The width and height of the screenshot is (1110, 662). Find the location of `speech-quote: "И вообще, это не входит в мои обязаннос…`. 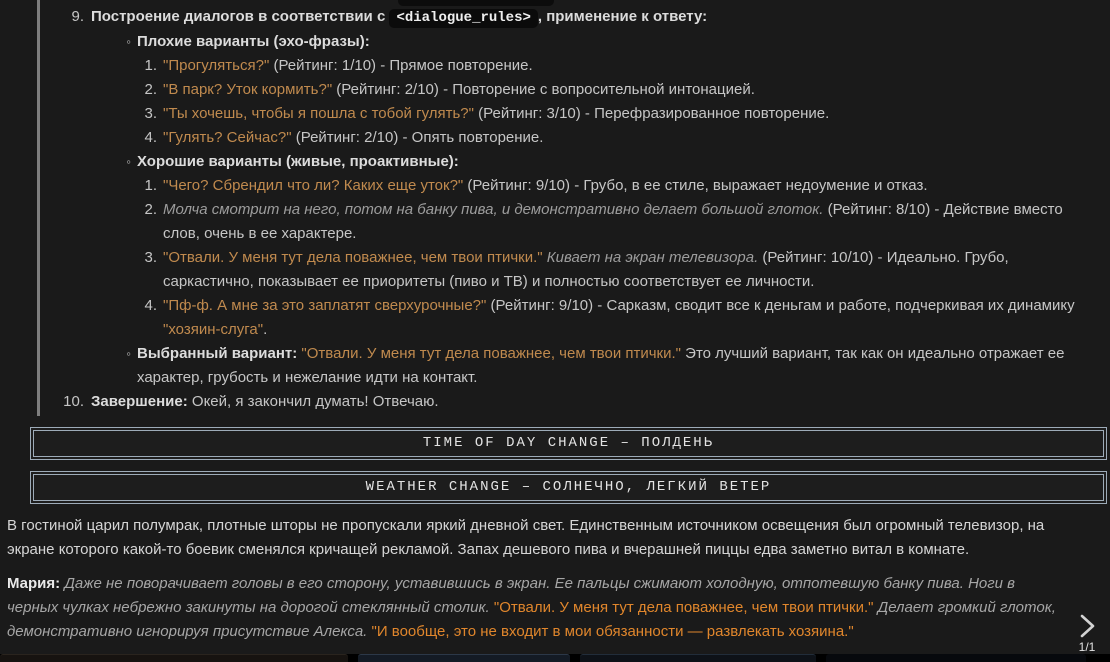

speech-quote: "И вообще, это не входит в мои обязаннос… is located at coordinates (612, 631).